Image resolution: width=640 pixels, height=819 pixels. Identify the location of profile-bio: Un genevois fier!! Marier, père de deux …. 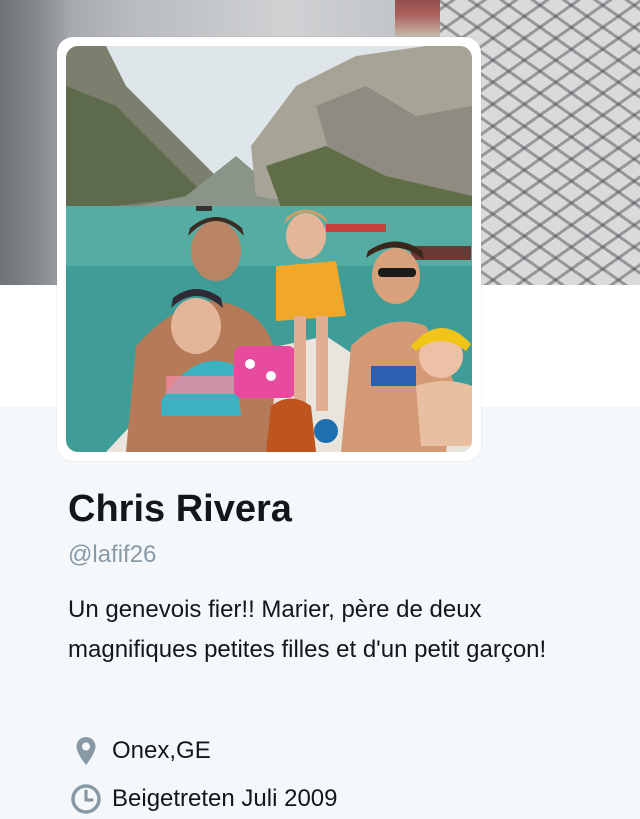
(307, 629).